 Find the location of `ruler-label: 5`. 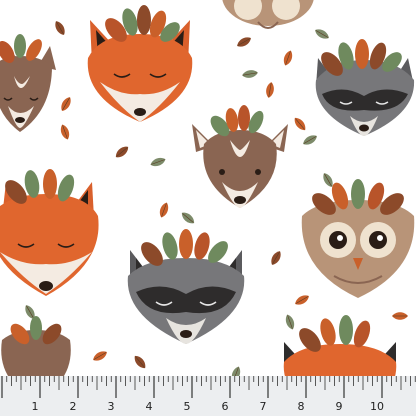

ruler-label: 5 is located at coordinates (187, 406).